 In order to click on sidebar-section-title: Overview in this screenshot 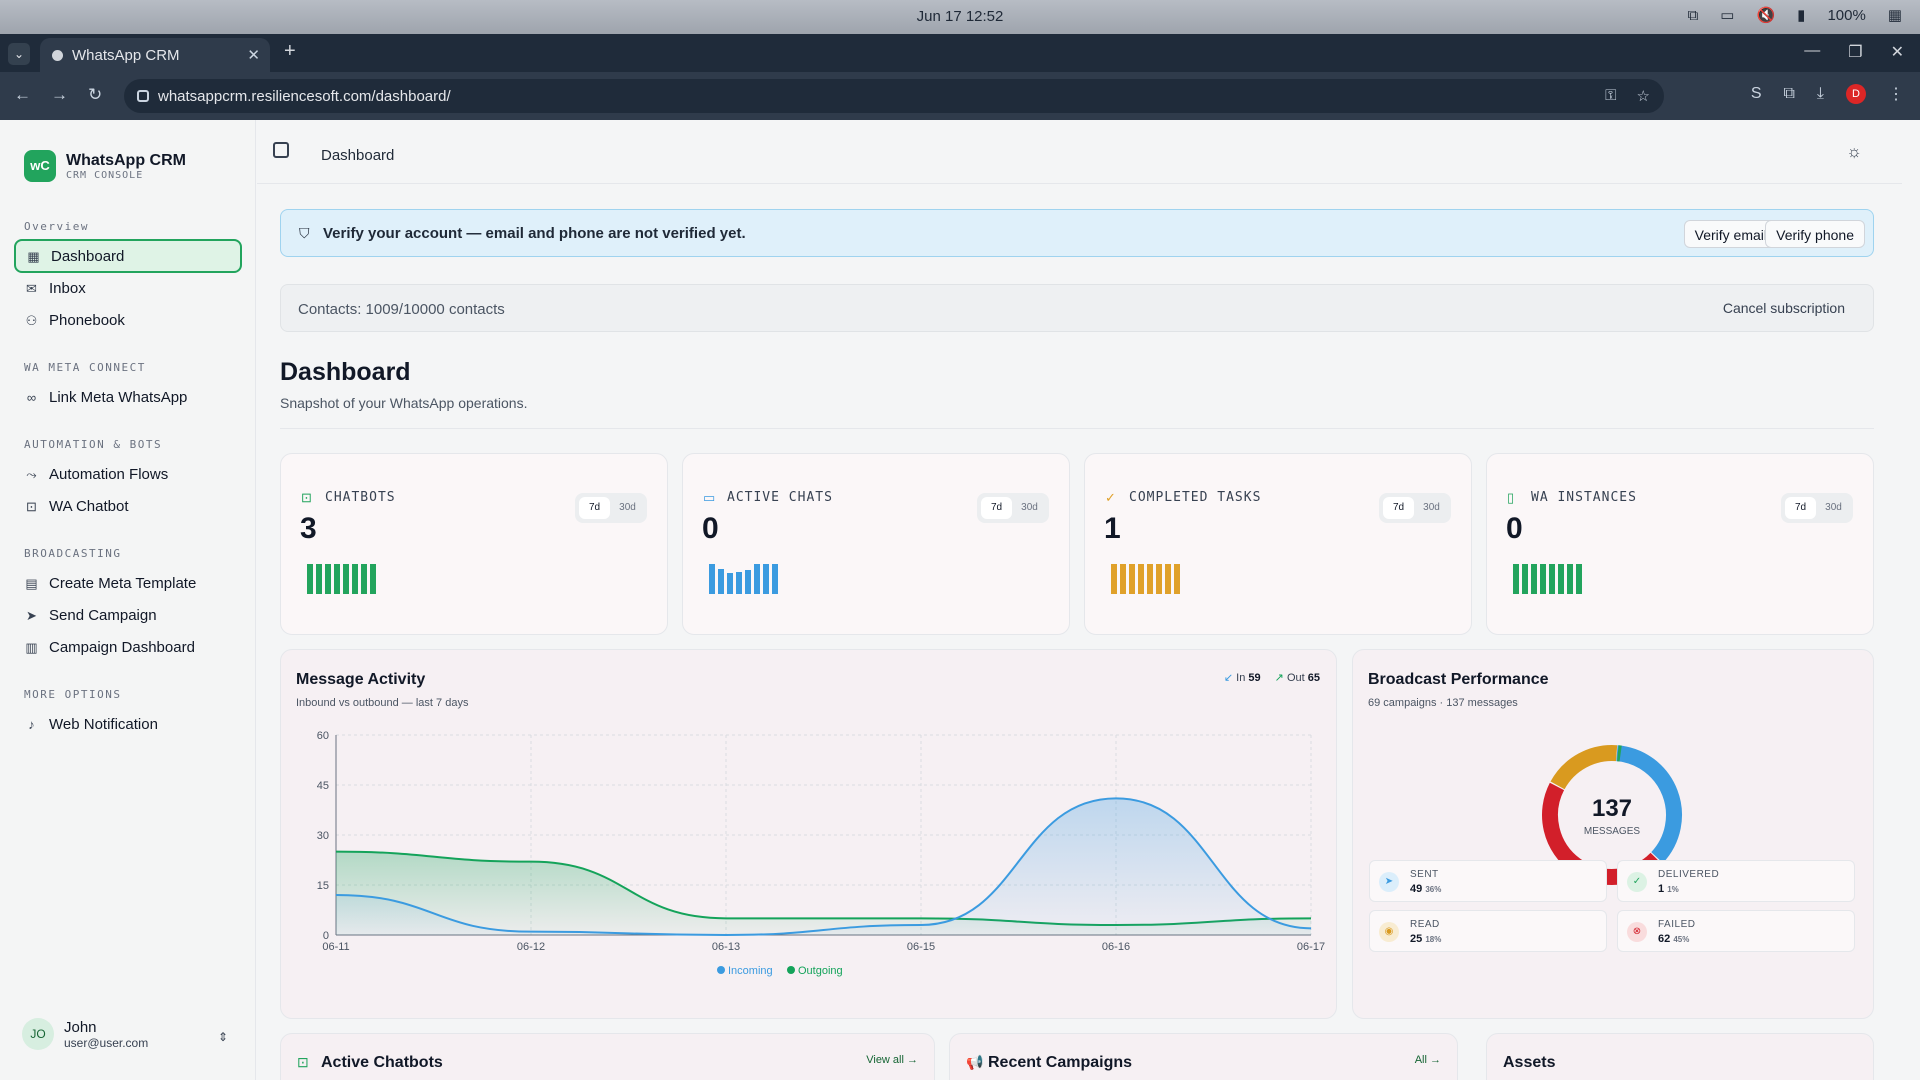, I will do `click(56, 226)`.